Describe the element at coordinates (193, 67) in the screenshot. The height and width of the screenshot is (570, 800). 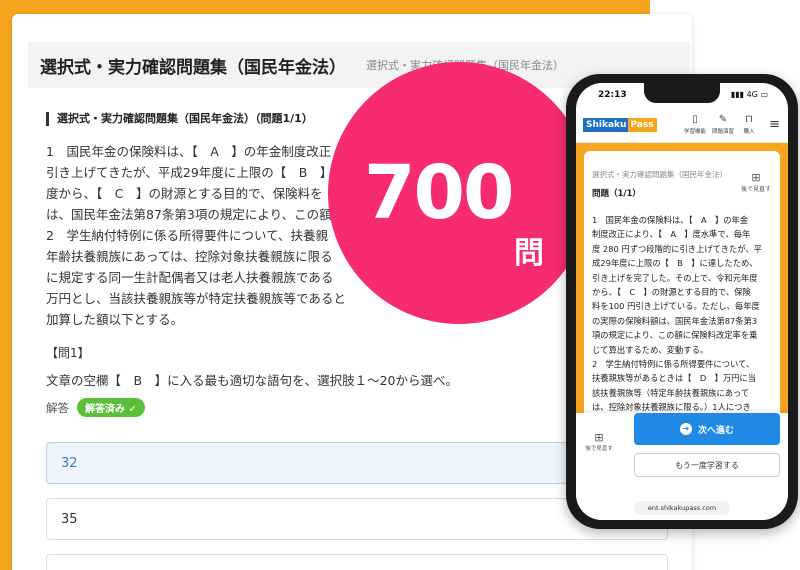
I see `page-title: 選択式・実力確認問題集（国民年金法）` at that location.